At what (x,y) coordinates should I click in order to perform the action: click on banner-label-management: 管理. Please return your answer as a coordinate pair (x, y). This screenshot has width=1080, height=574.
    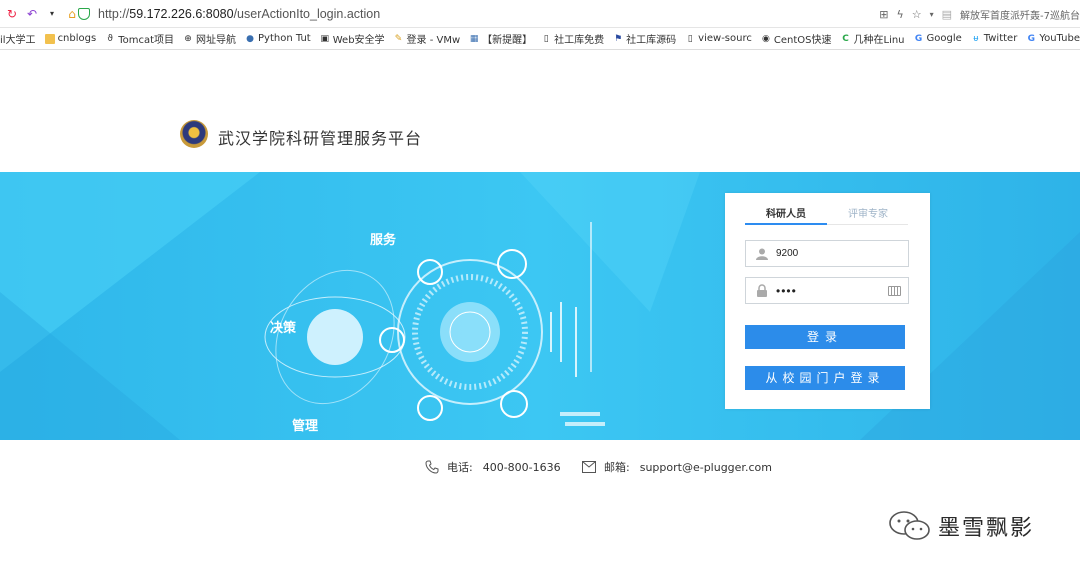
    Looking at the image, I should click on (305, 426).